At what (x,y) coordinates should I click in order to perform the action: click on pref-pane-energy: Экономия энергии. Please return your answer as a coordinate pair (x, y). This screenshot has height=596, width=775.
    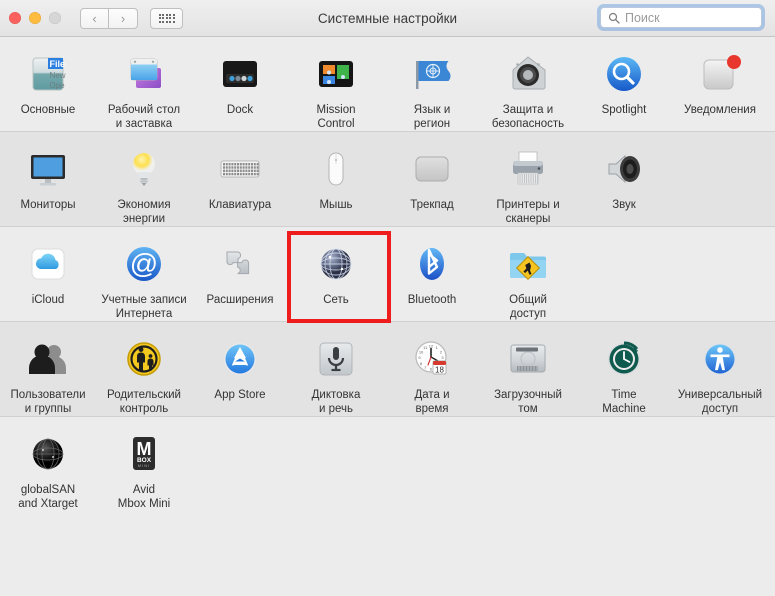
    Looking at the image, I should click on (144, 184).